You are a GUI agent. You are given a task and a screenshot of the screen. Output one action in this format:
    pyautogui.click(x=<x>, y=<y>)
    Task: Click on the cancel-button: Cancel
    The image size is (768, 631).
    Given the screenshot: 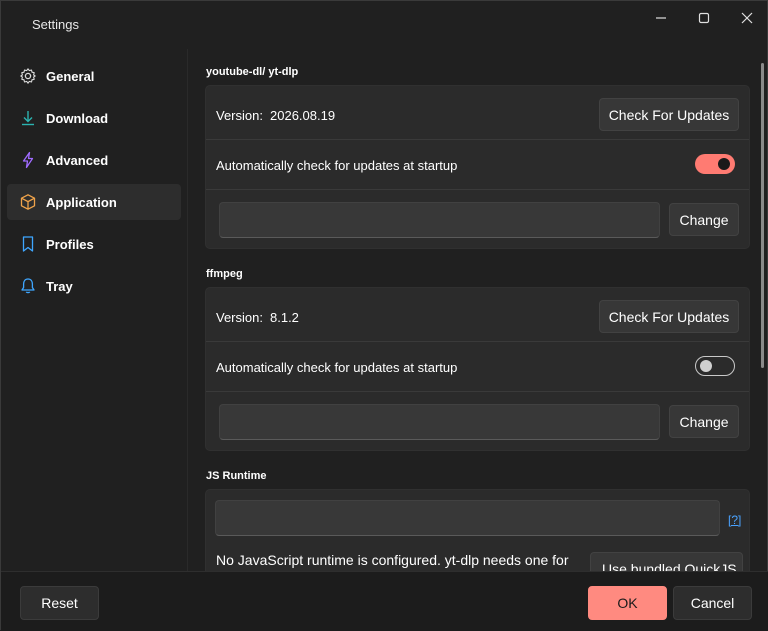 What is the action you would take?
    pyautogui.click(x=712, y=603)
    